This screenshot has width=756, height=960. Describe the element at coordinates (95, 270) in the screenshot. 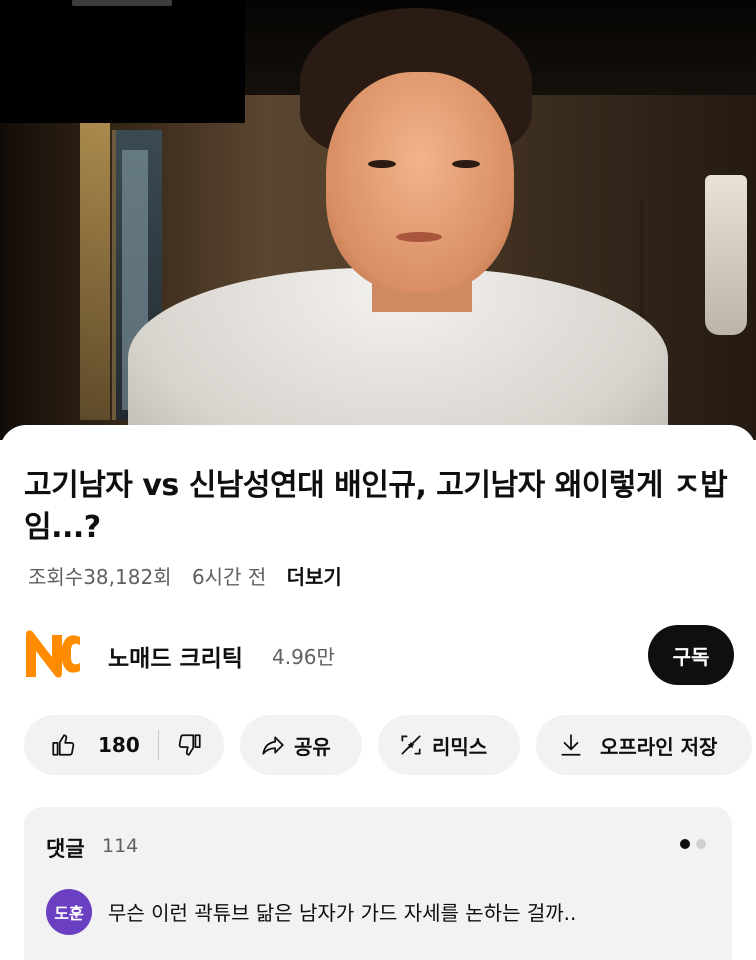

I see `video-frame-wall-light` at that location.